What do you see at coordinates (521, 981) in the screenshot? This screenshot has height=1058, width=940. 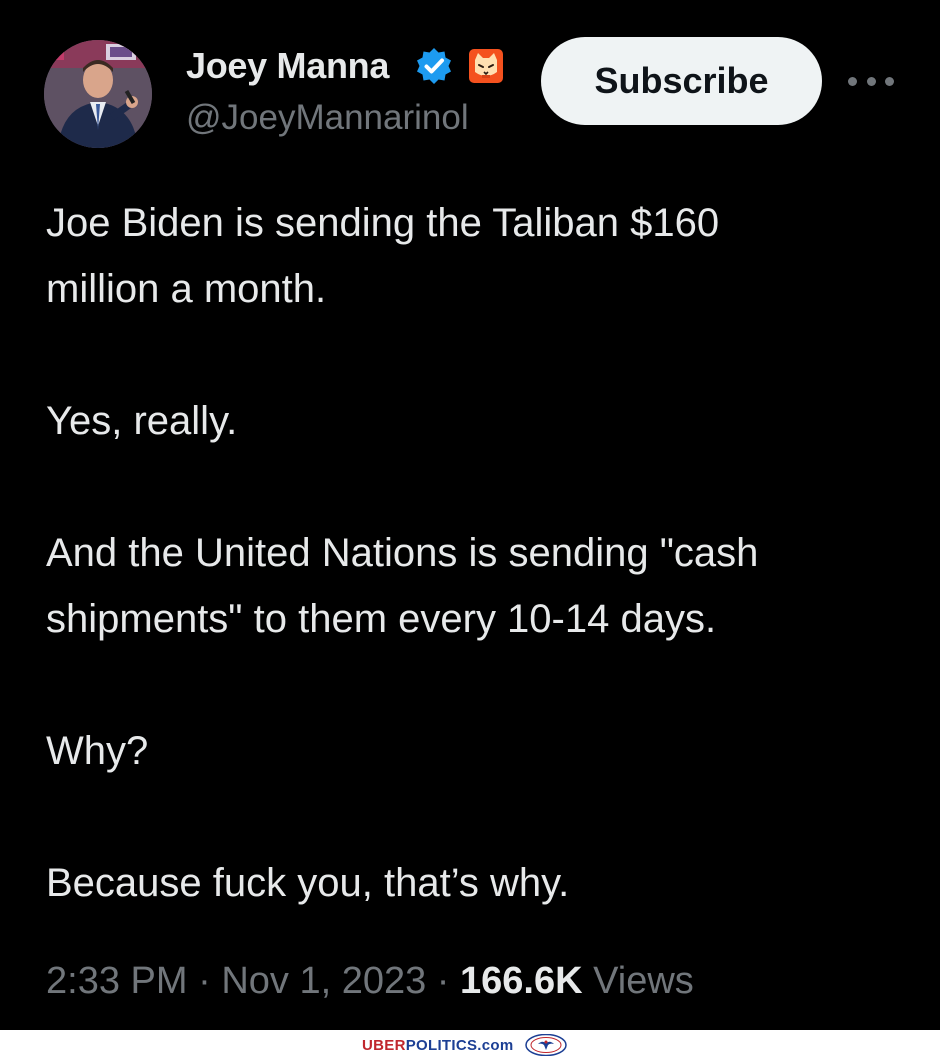 I see `views-count: 166.6K` at bounding box center [521, 981].